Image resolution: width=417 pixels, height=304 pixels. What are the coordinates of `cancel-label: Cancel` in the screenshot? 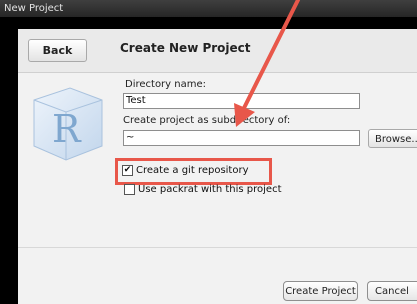 It's located at (392, 291).